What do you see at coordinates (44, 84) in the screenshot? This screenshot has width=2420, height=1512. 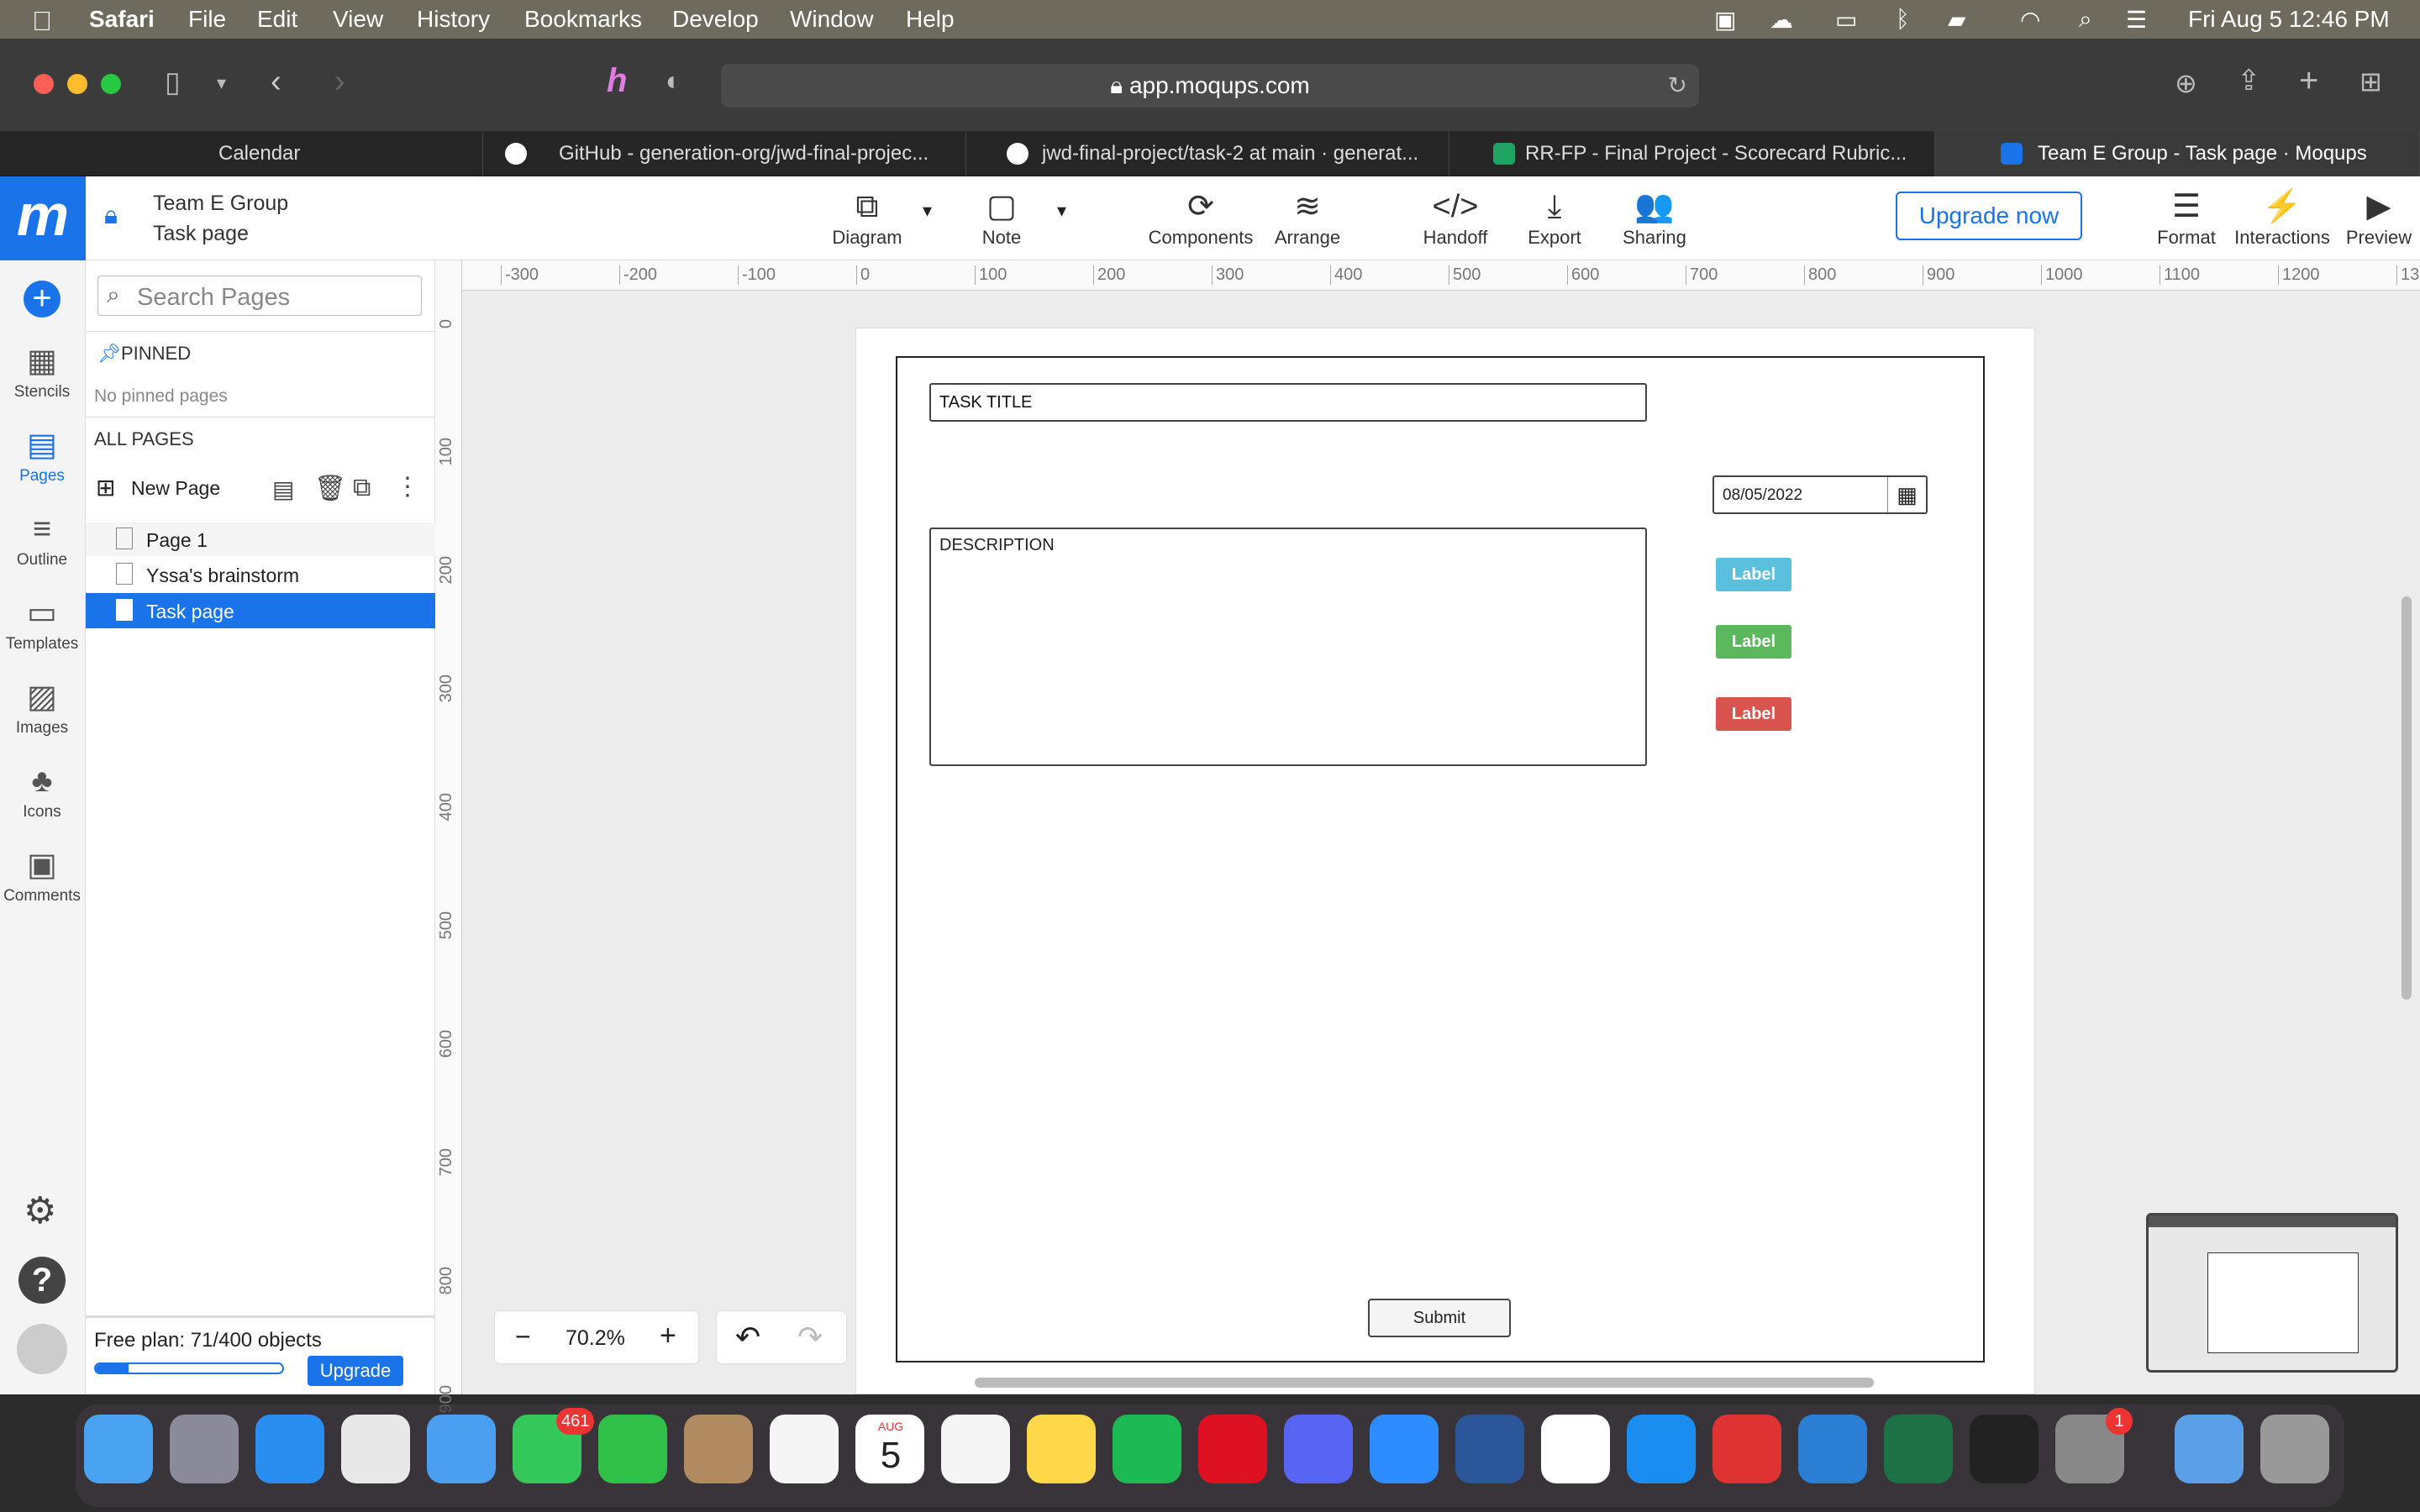 I see `close-window-button` at bounding box center [44, 84].